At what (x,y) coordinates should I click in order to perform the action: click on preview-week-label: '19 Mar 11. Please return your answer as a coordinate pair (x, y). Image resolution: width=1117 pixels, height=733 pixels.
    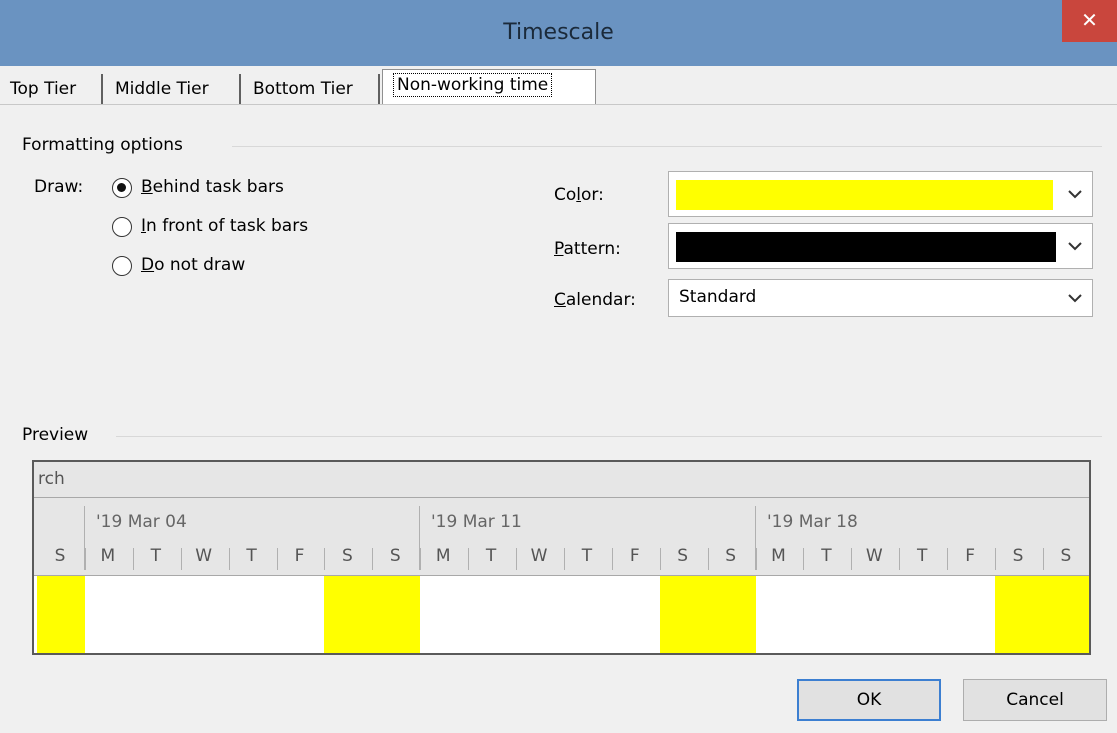
    Looking at the image, I should click on (476, 522).